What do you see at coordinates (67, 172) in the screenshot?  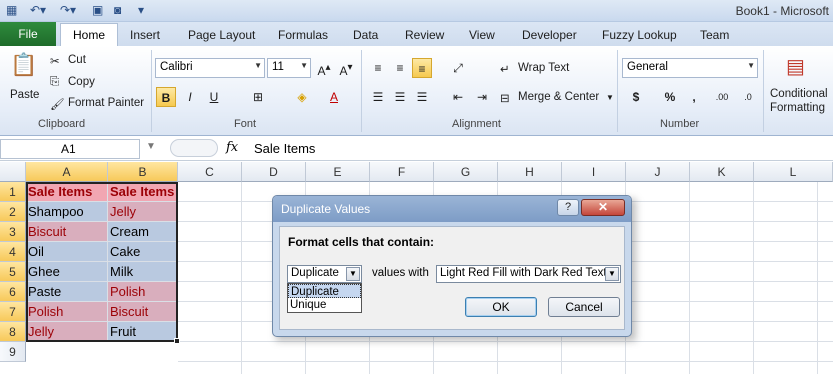 I see `column-header-a: A` at bounding box center [67, 172].